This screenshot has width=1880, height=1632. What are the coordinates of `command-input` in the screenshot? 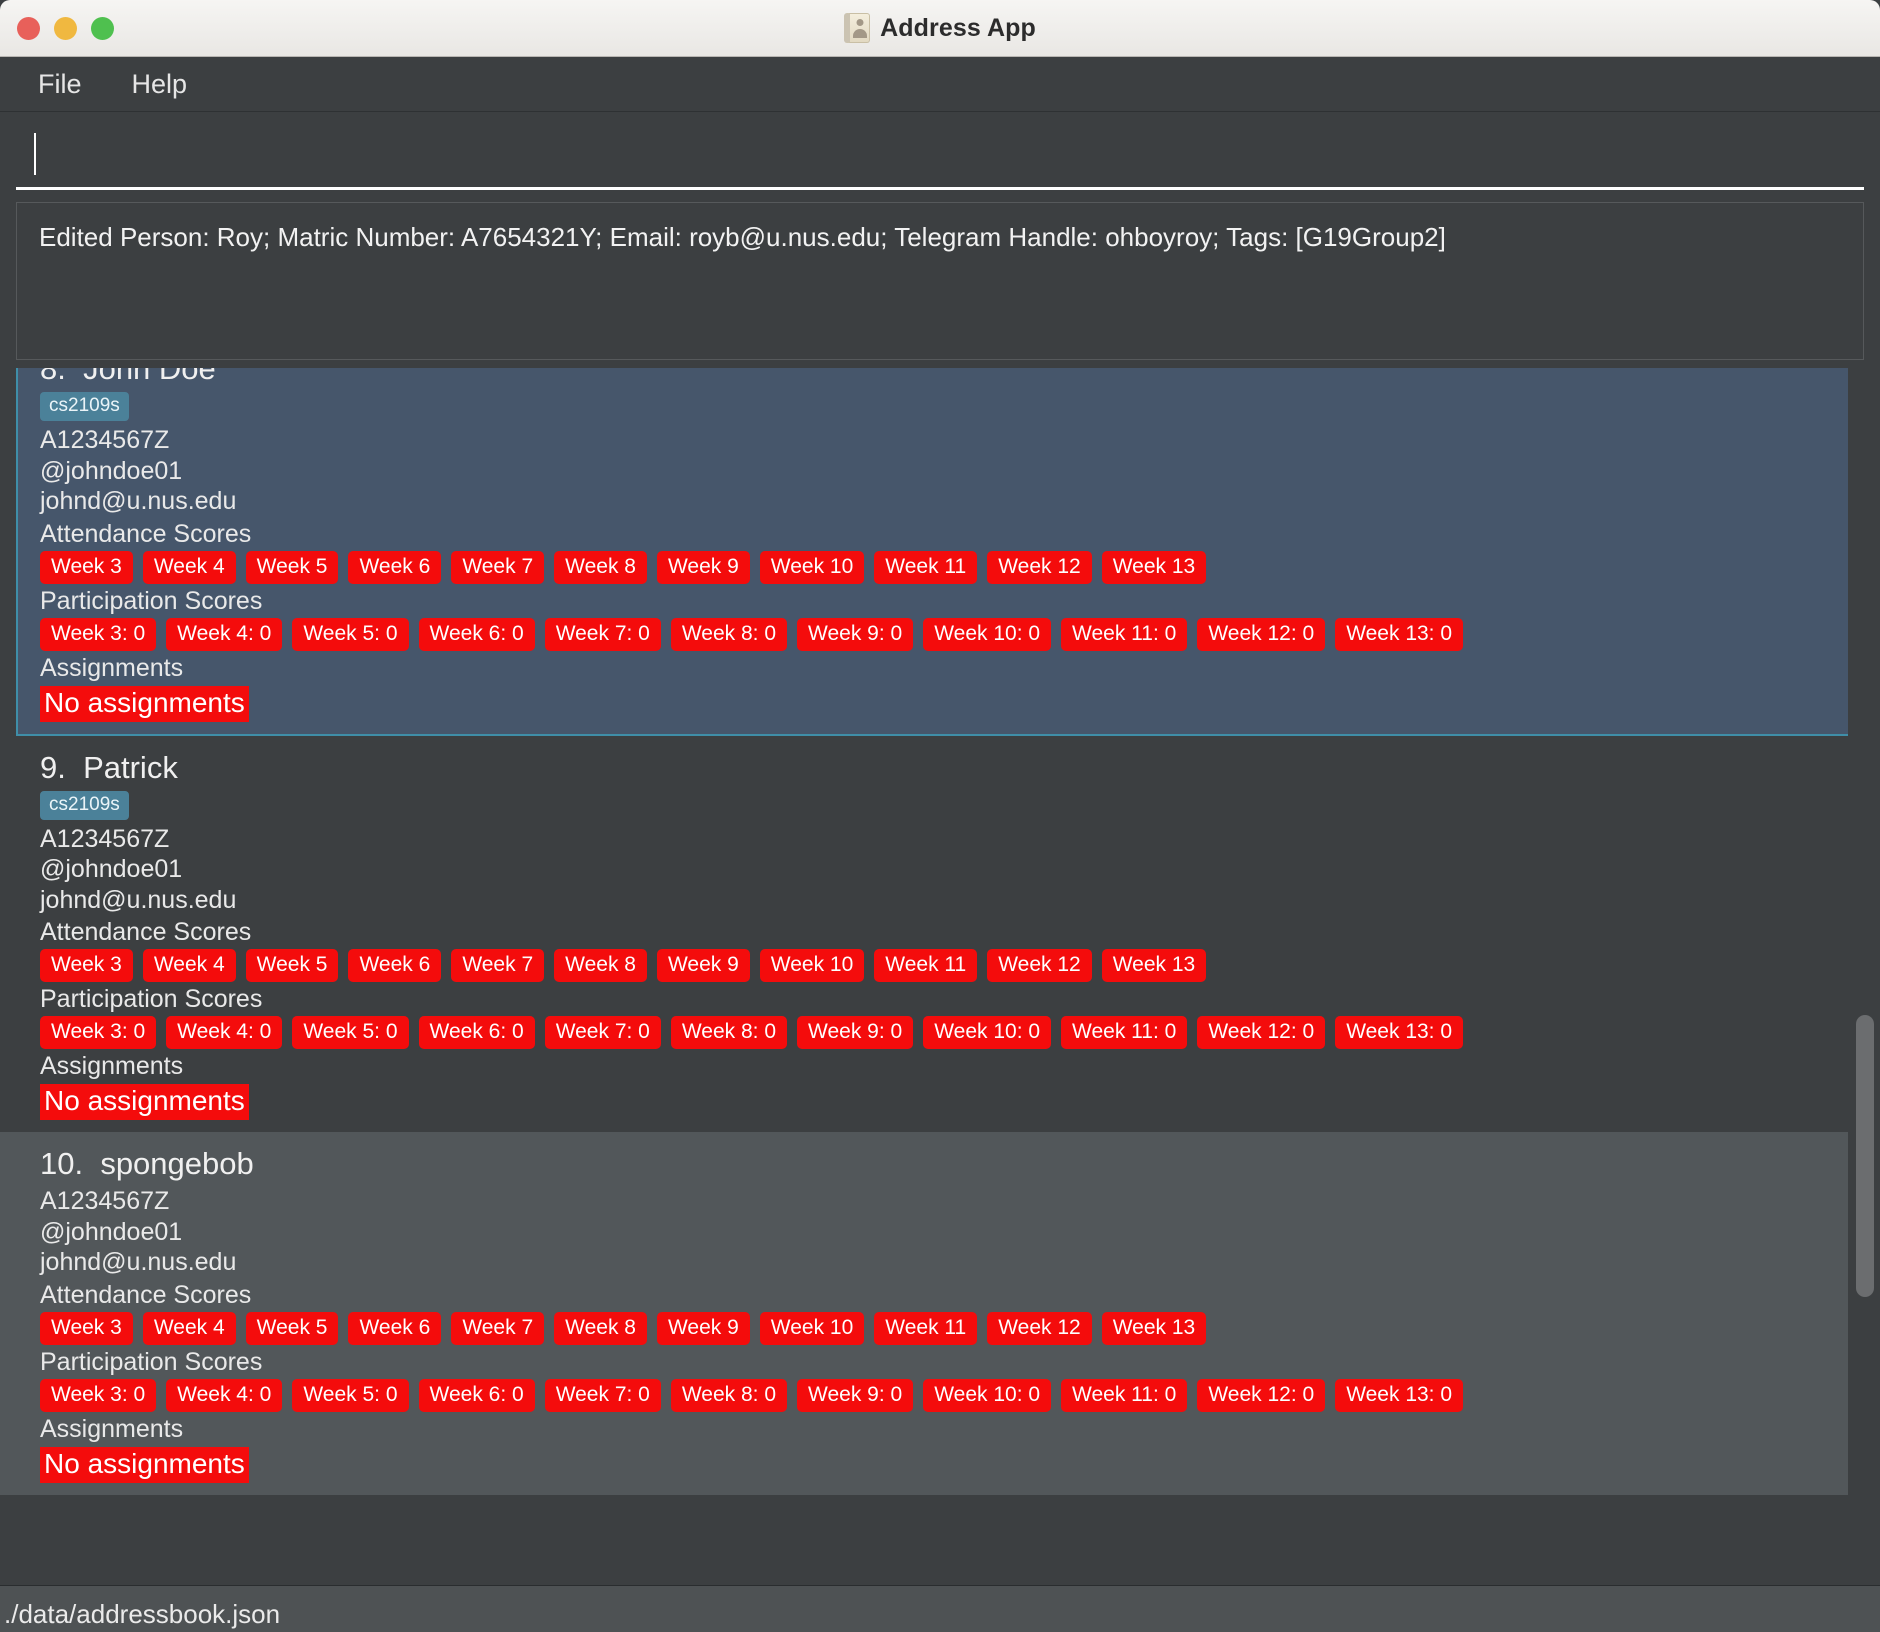 It's located at (940, 155).